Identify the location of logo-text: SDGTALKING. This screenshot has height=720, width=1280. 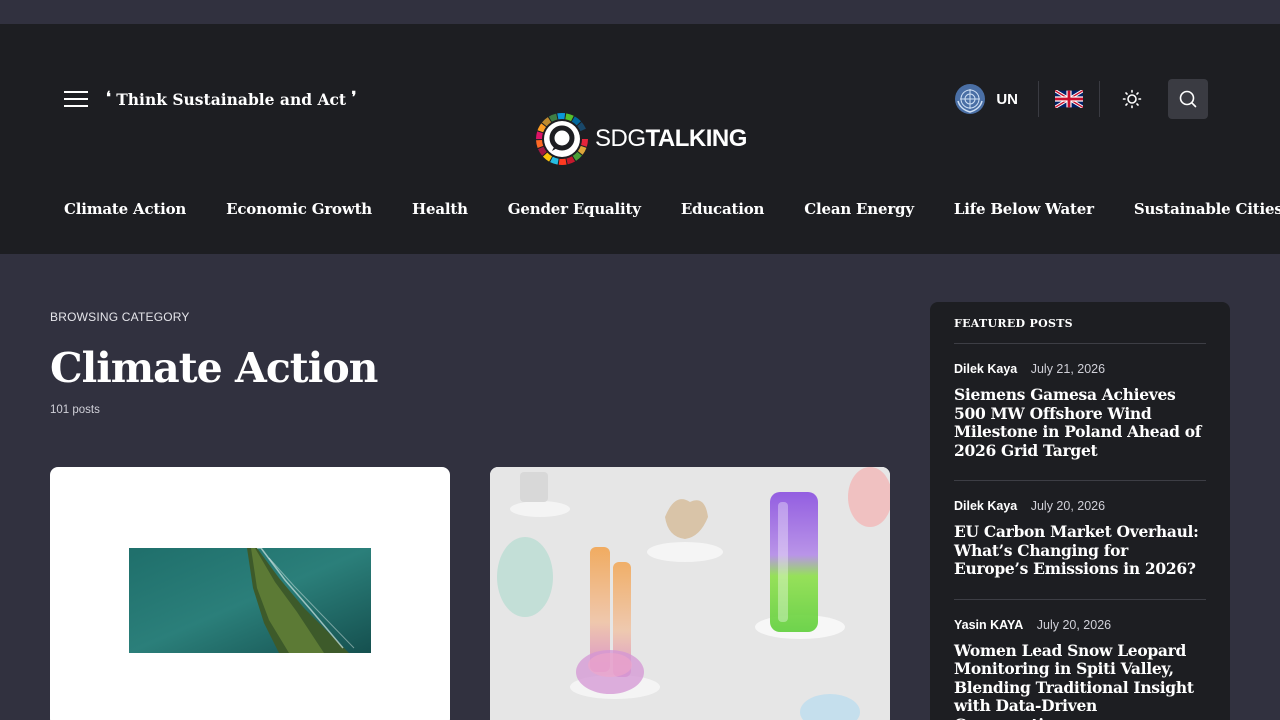
(671, 138).